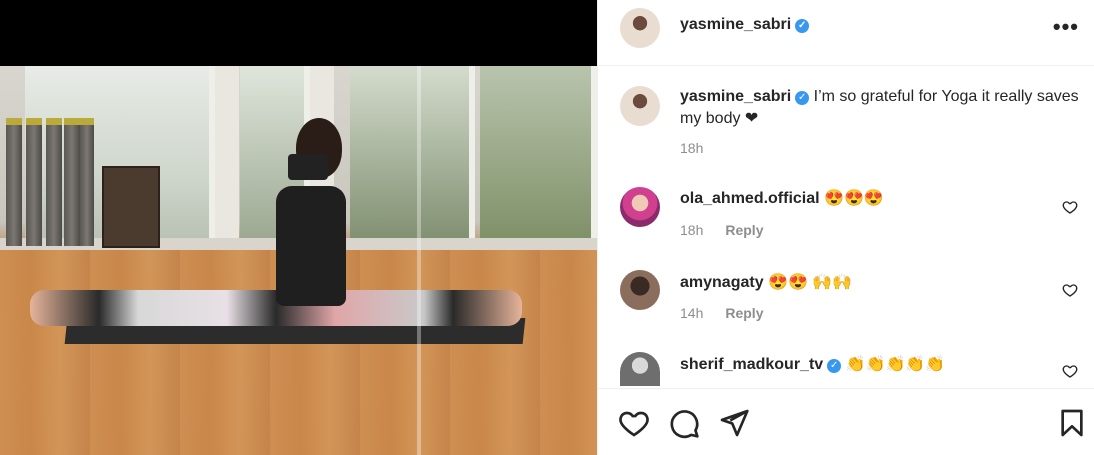 Image resolution: width=1094 pixels, height=455 pixels. What do you see at coordinates (895, 364) in the screenshot?
I see `comment-text: 👏👏👏👏👏` at bounding box center [895, 364].